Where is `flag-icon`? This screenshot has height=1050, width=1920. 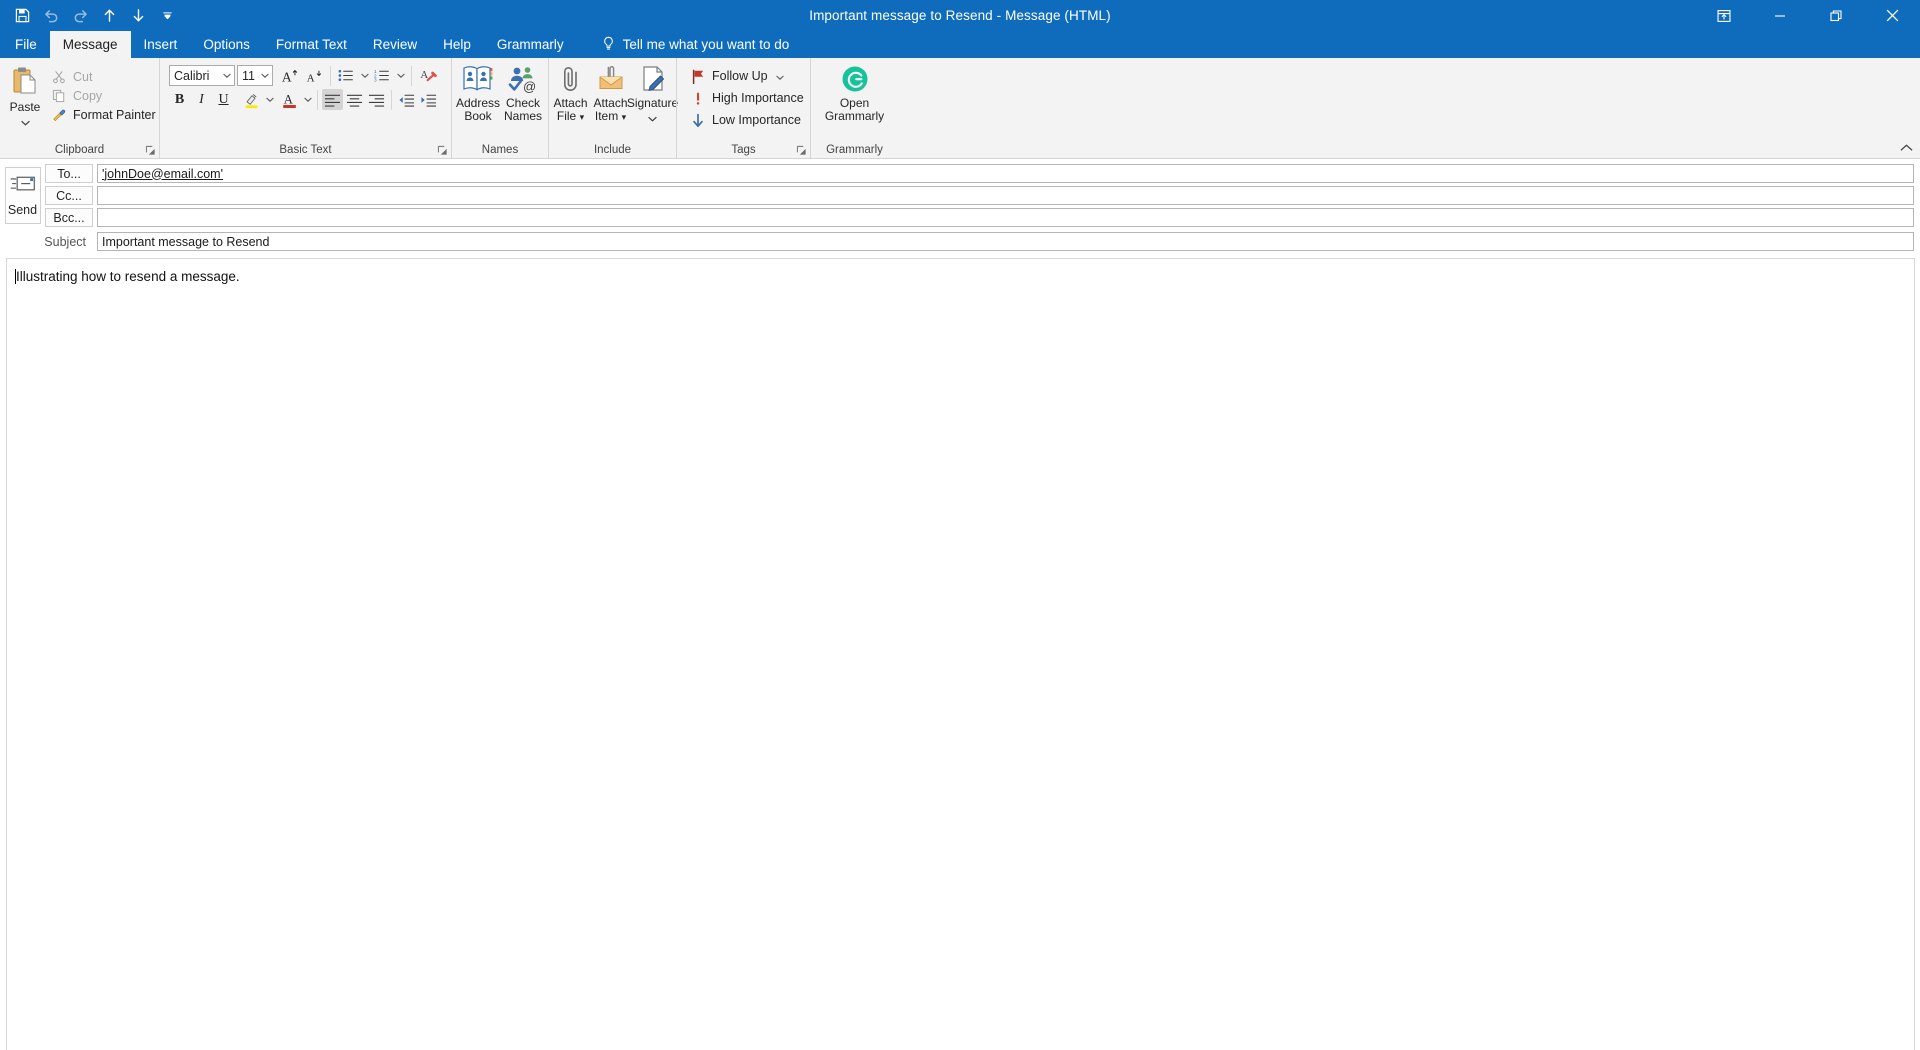
flag-icon is located at coordinates (698, 76).